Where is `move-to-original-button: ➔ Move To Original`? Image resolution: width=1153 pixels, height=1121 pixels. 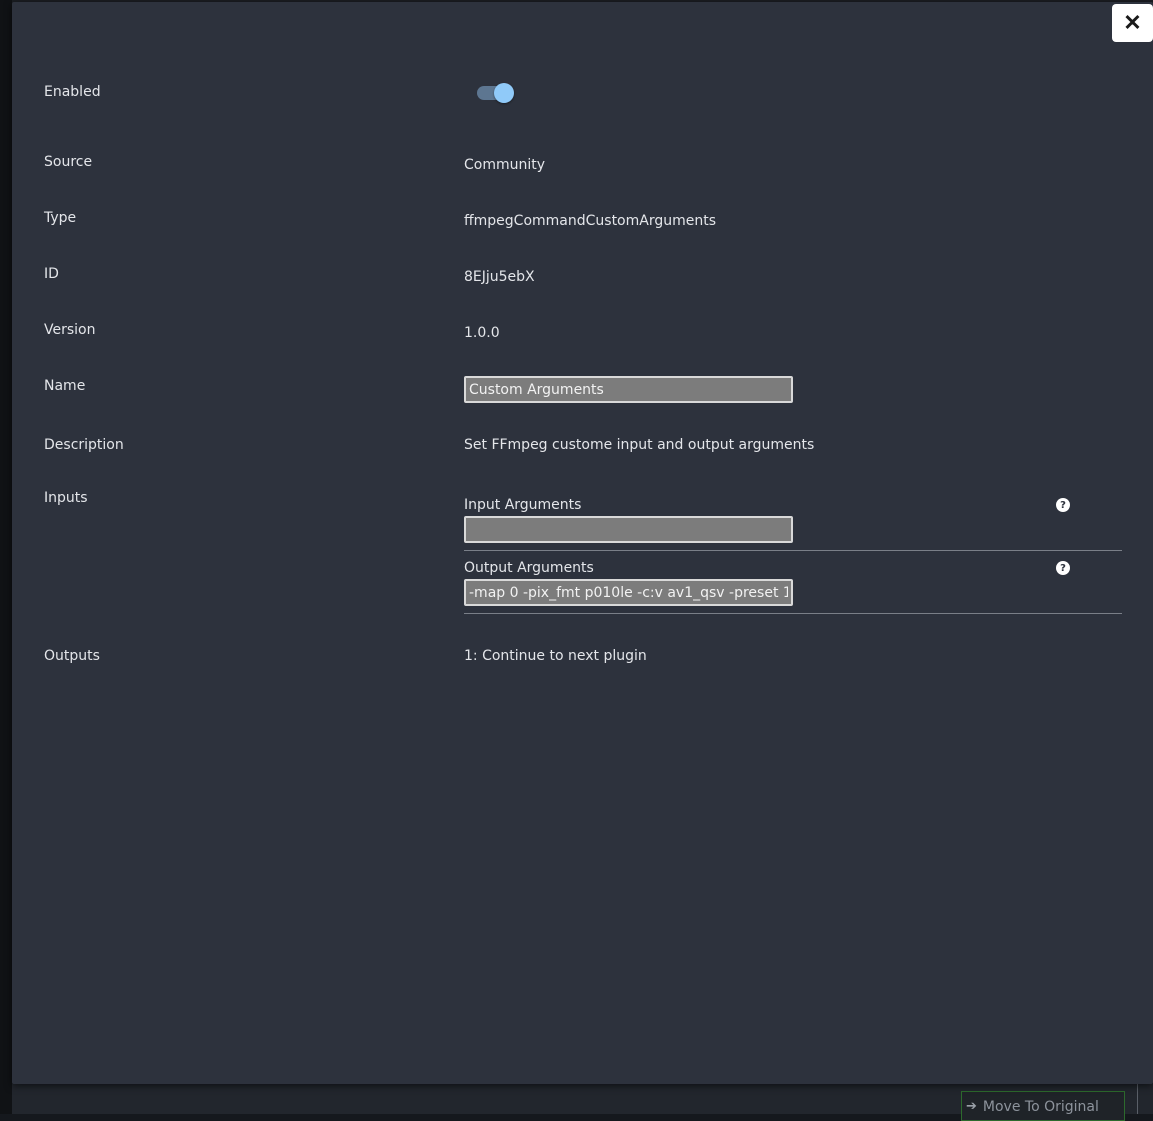 move-to-original-button: ➔ Move To Original is located at coordinates (1043, 1106).